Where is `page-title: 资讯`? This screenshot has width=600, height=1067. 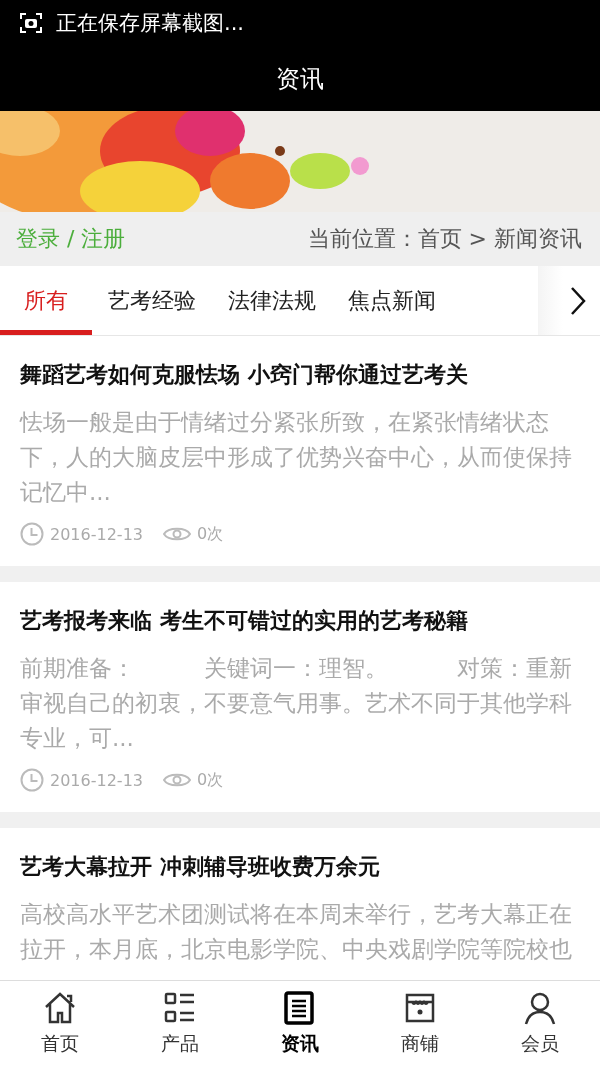 page-title: 资讯 is located at coordinates (300, 79).